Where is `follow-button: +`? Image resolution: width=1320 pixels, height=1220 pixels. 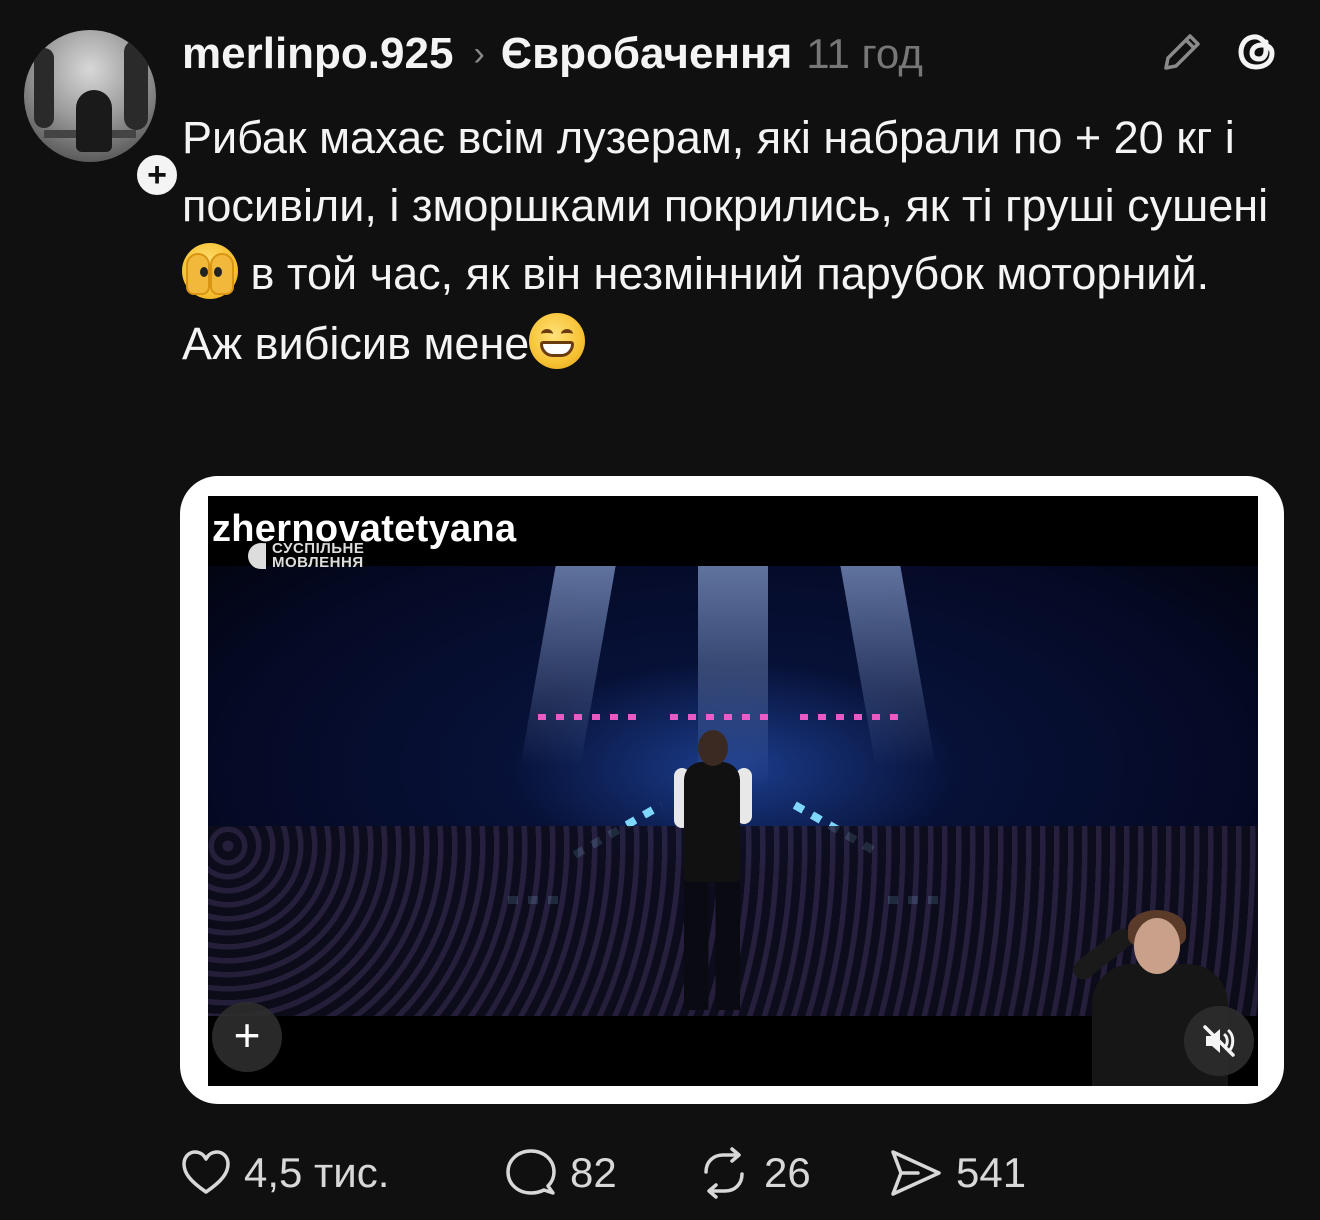
follow-button: + is located at coordinates (157, 175).